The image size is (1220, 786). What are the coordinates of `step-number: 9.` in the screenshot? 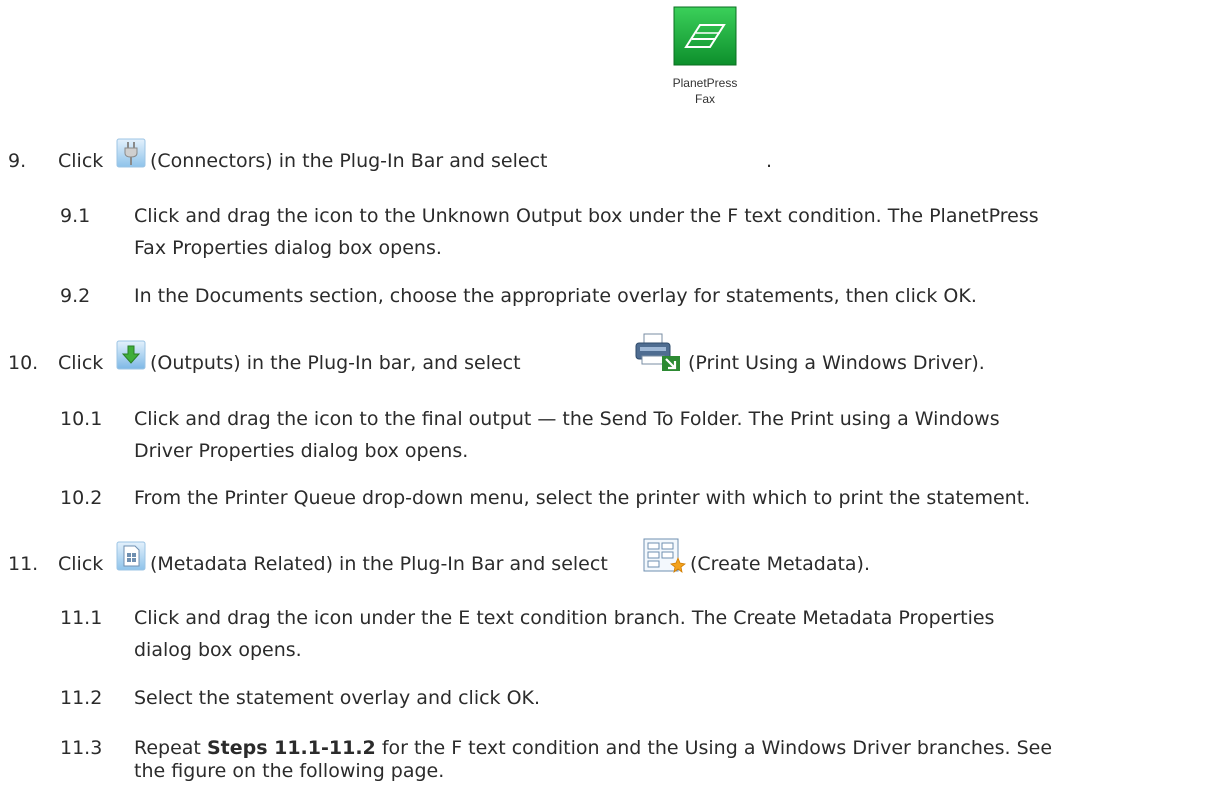 It's located at (17, 161).